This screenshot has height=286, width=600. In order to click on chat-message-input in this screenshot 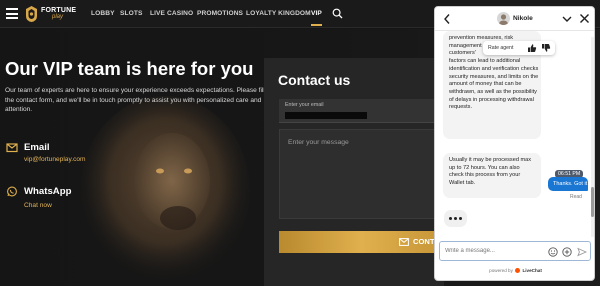, I will do `click(490, 251)`.